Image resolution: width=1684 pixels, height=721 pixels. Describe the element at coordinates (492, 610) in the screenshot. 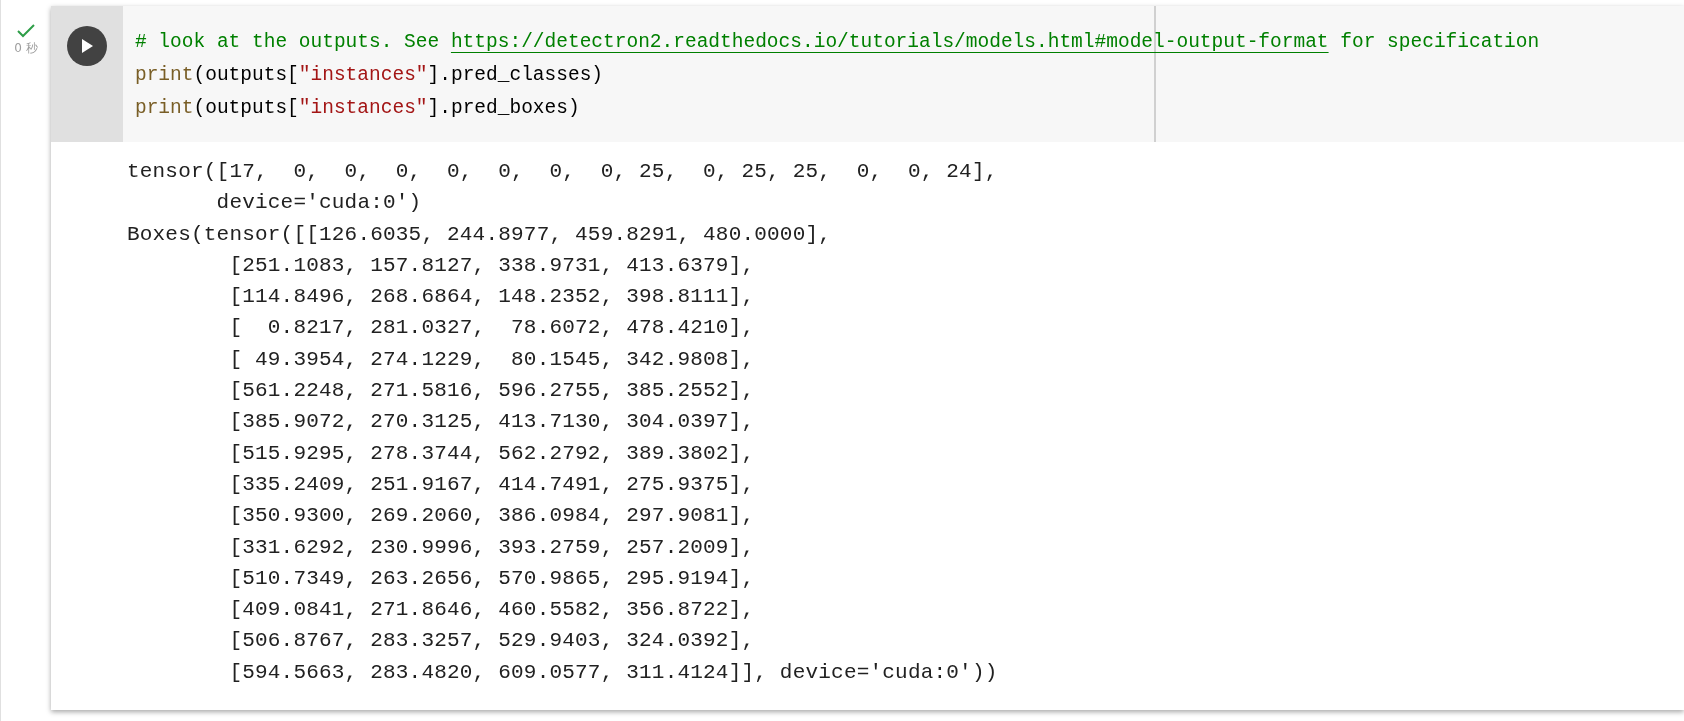

I see `output-line: [409.0841, 271.8646, 460.5582, 356.8722],` at that location.